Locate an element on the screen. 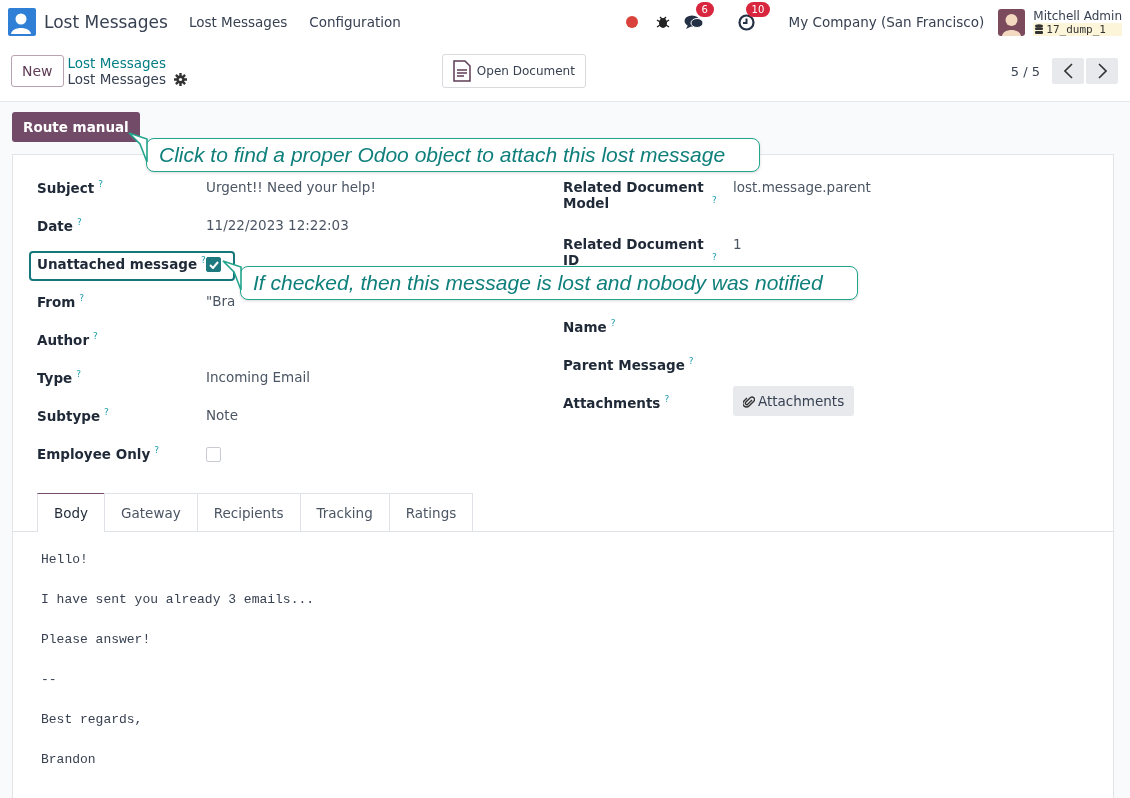 The width and height of the screenshot is (1130, 798). field-label: Author is located at coordinates (63, 339).